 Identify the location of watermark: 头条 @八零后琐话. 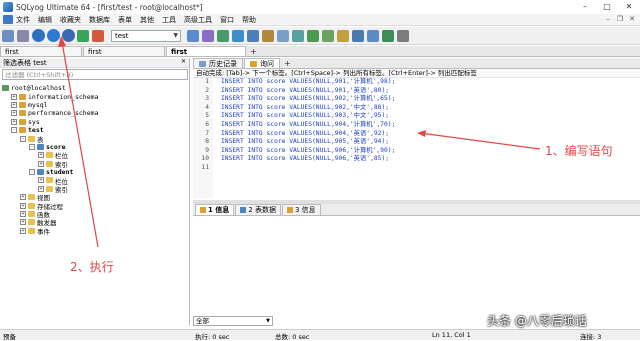
(537, 321).